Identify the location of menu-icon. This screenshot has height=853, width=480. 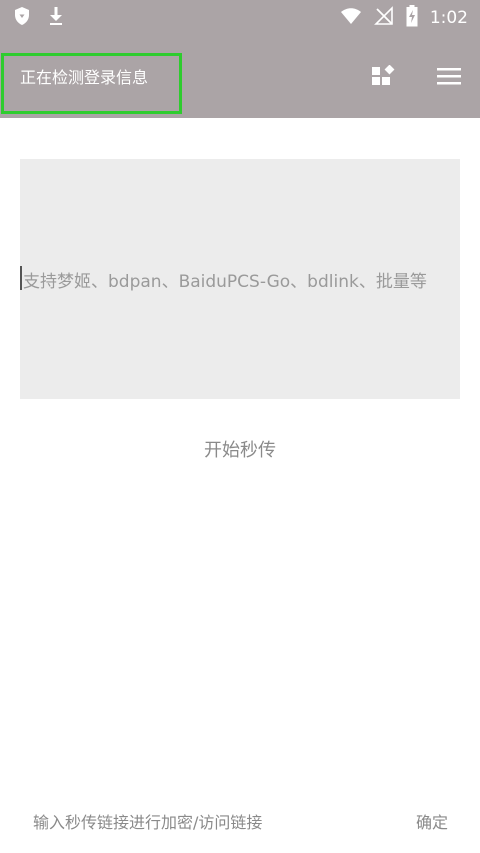
(449, 76).